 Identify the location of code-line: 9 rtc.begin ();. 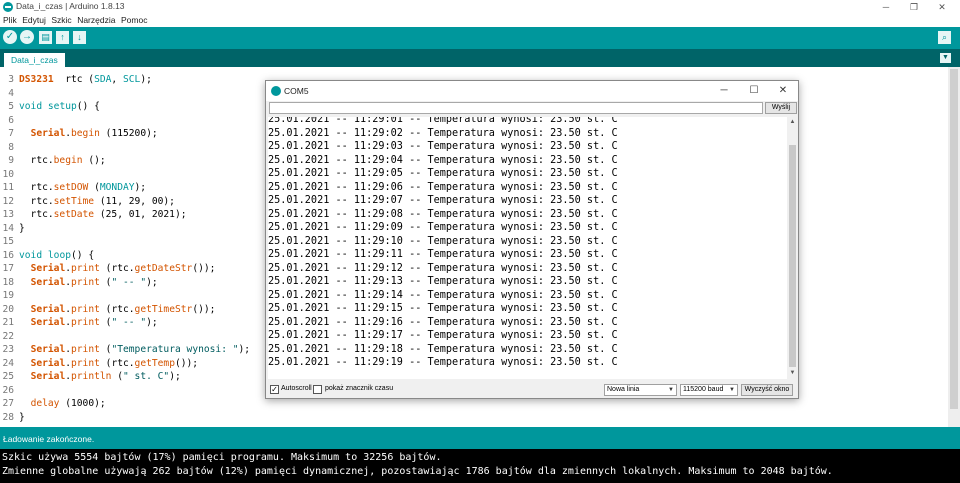
(52, 161).